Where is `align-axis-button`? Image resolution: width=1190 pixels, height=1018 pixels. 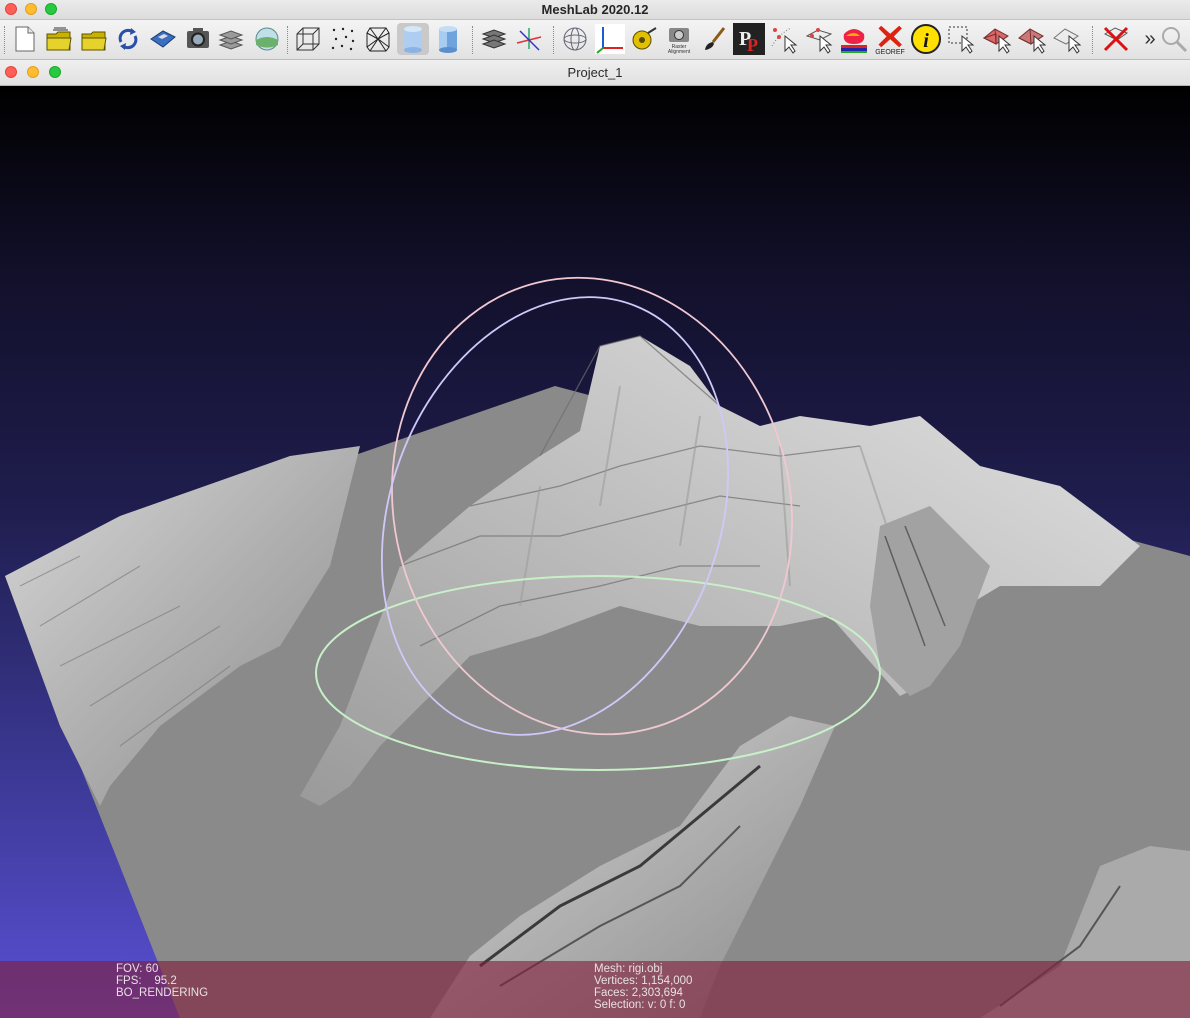
align-axis-button is located at coordinates (610, 39).